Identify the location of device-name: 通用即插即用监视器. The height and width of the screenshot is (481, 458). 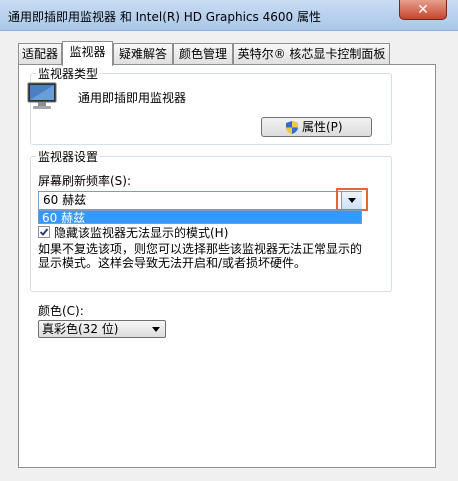
(132, 98).